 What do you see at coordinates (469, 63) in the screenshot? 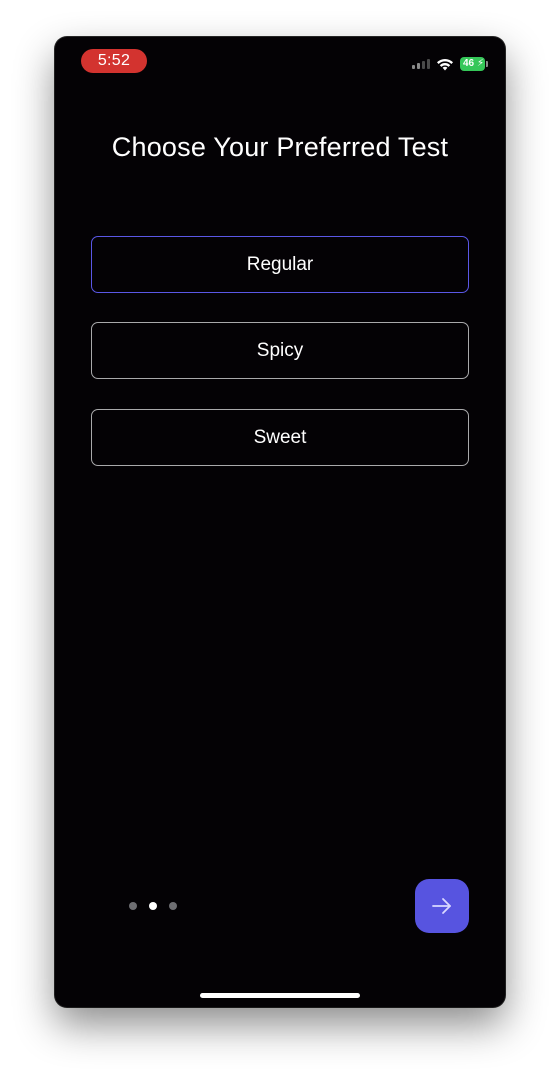
I see `battery-level: 46` at bounding box center [469, 63].